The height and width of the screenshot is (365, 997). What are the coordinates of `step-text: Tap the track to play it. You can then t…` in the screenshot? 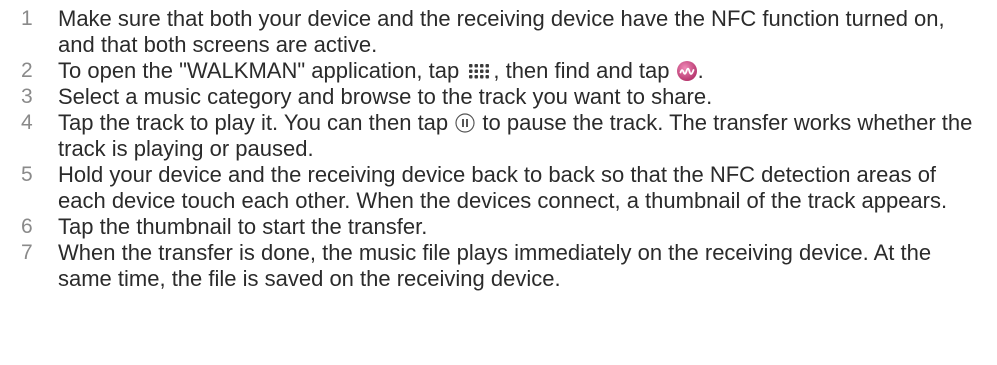 It's located at (256, 122).